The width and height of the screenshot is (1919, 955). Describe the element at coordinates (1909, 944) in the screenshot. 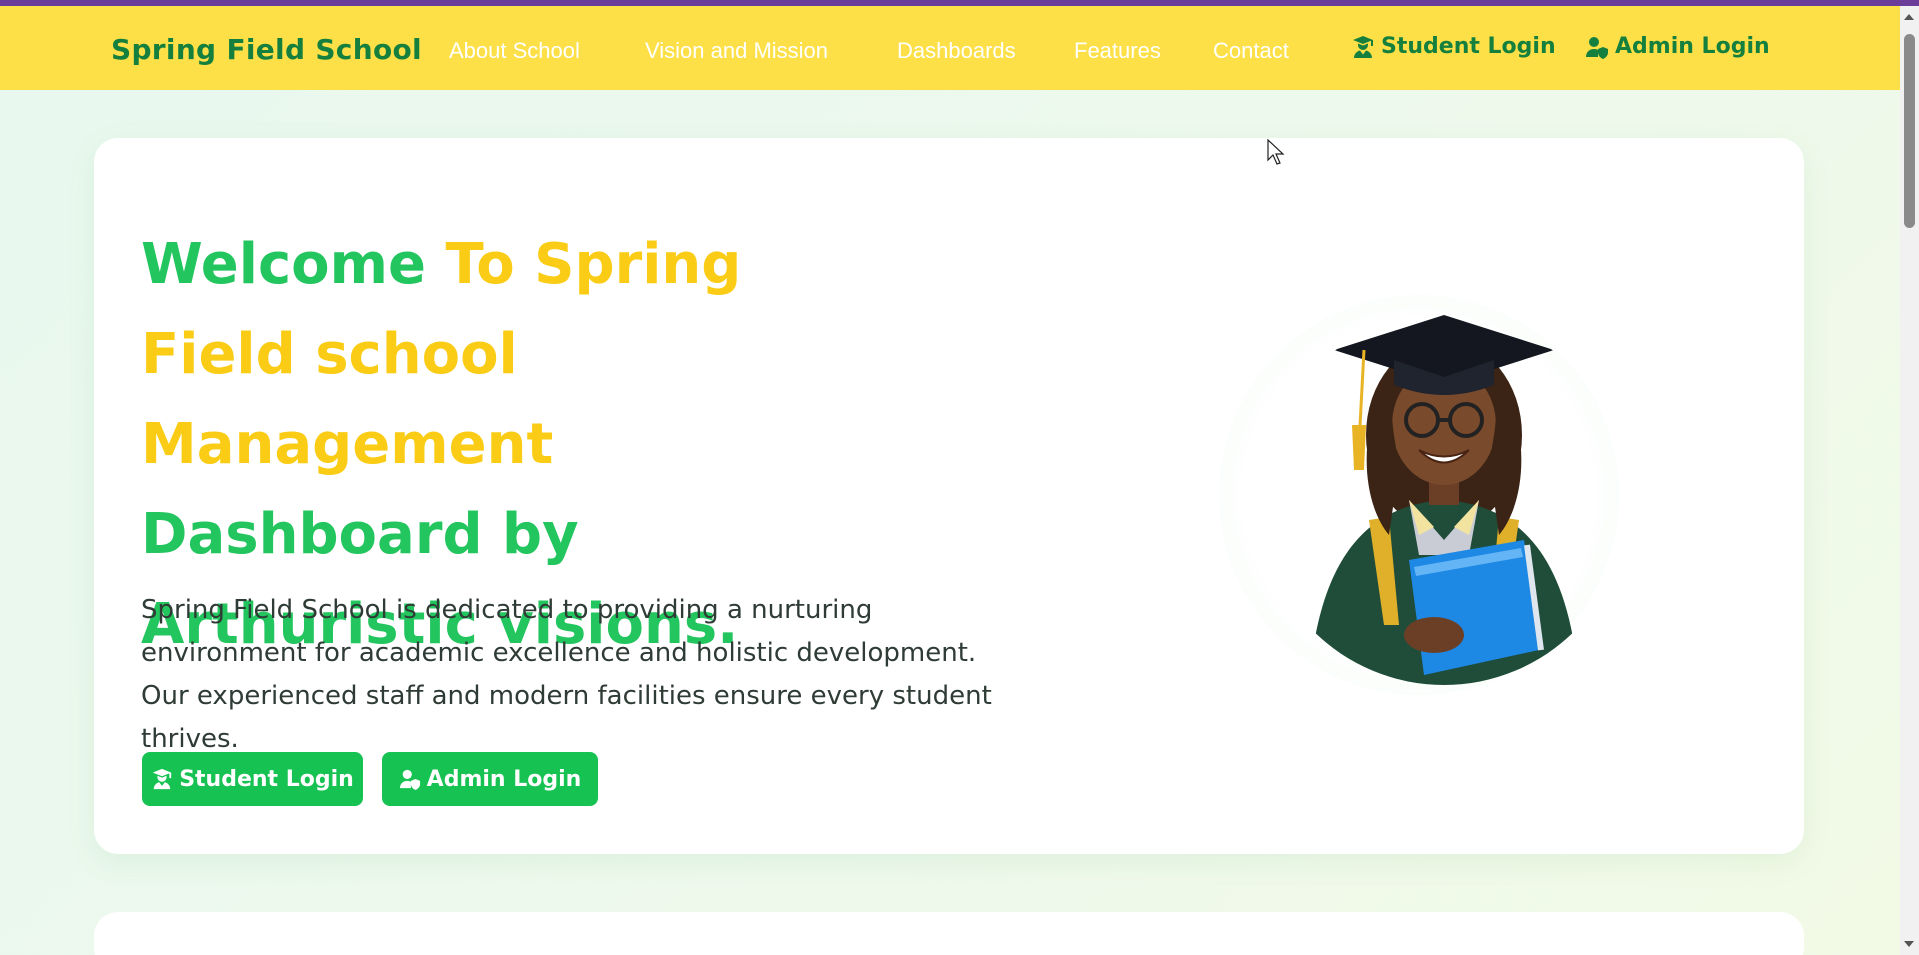

I see `scroll-down-arrow-icon` at that location.